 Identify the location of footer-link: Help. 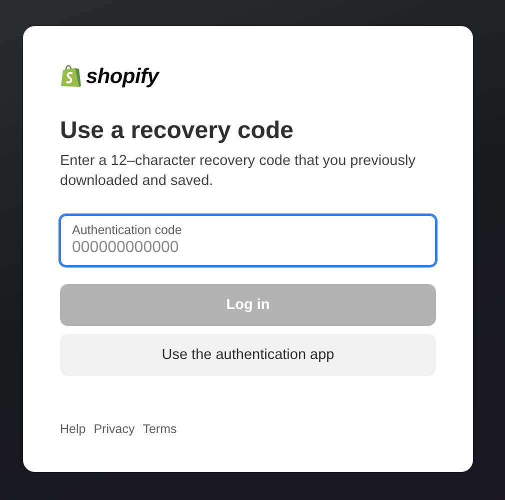
(73, 429).